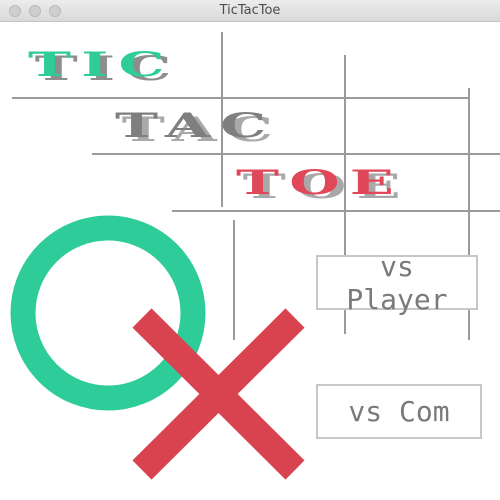 The image size is (500, 500). I want to click on title-word-tic: TIC, so click(101, 65).